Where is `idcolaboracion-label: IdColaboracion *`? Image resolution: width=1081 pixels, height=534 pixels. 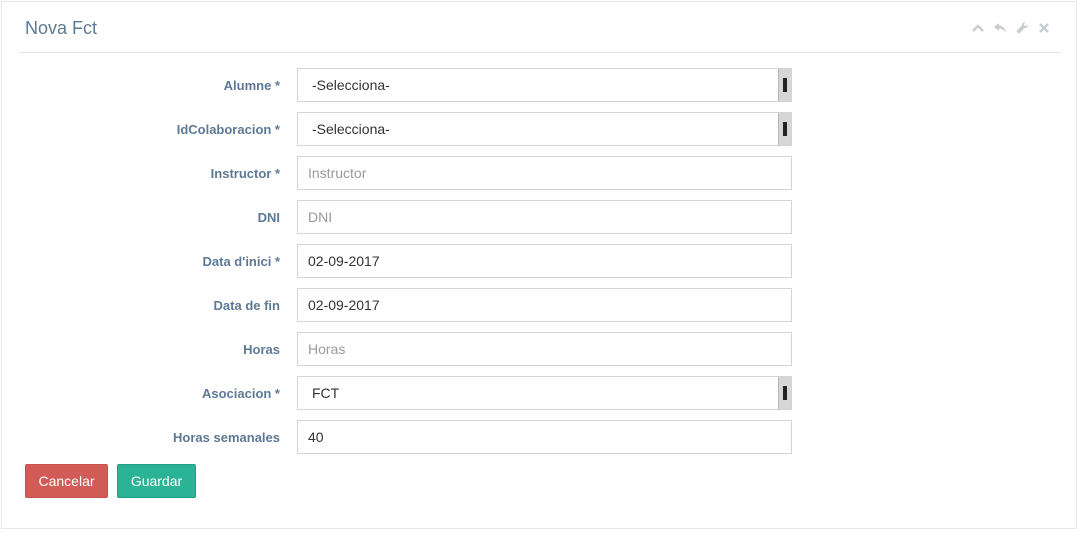 idcolaboracion-label: IdColaboracion * is located at coordinates (228, 129).